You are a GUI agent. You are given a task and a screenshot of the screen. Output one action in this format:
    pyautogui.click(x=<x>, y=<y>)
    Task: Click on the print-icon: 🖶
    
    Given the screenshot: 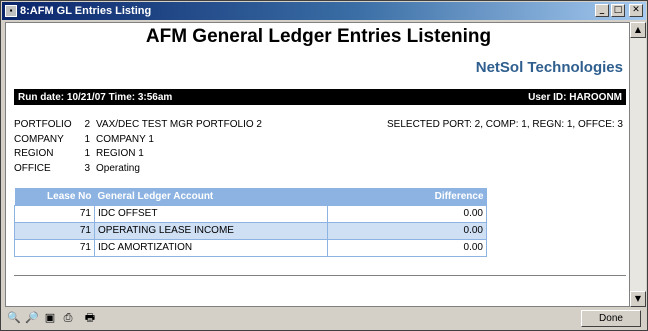 What is the action you would take?
    pyautogui.click(x=90, y=318)
    